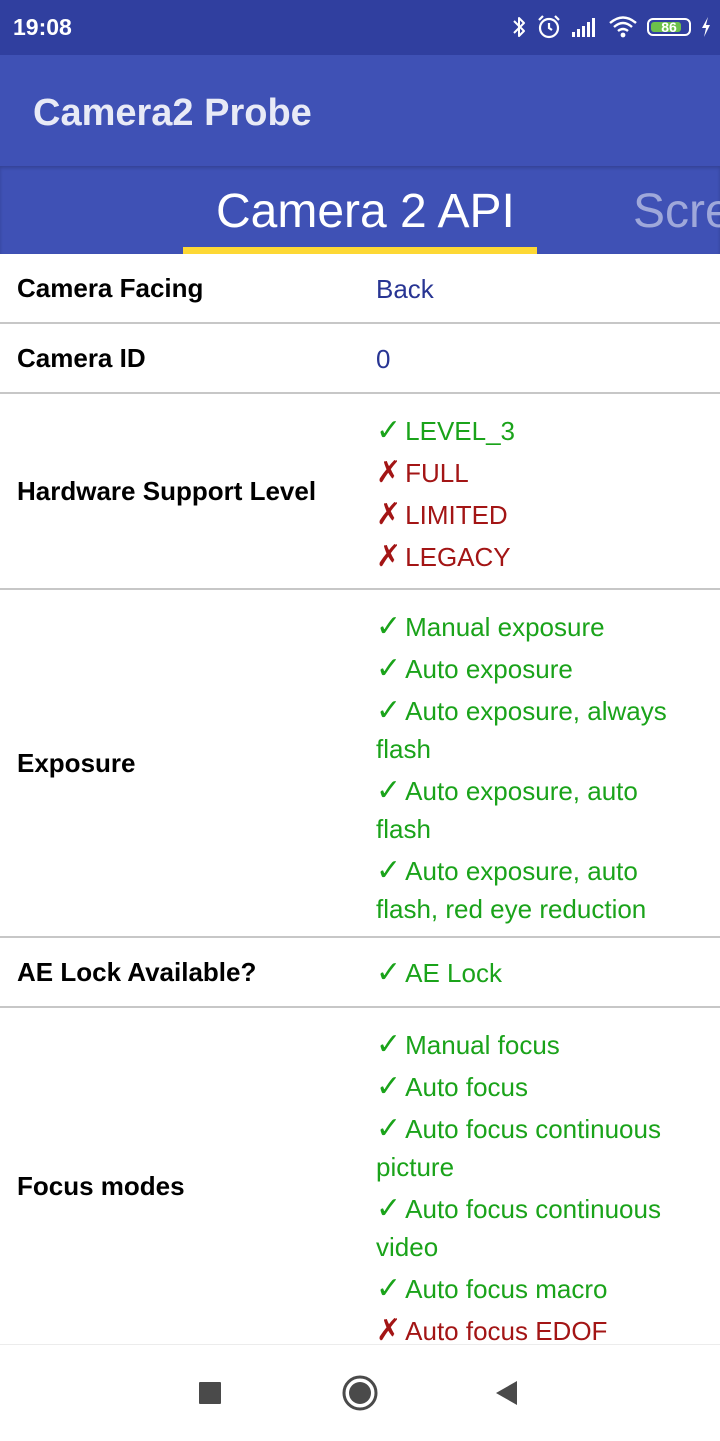 The width and height of the screenshot is (720, 1441). Describe the element at coordinates (365, 212) in the screenshot. I see `tab-camera2-api: Camera 2 API` at that location.